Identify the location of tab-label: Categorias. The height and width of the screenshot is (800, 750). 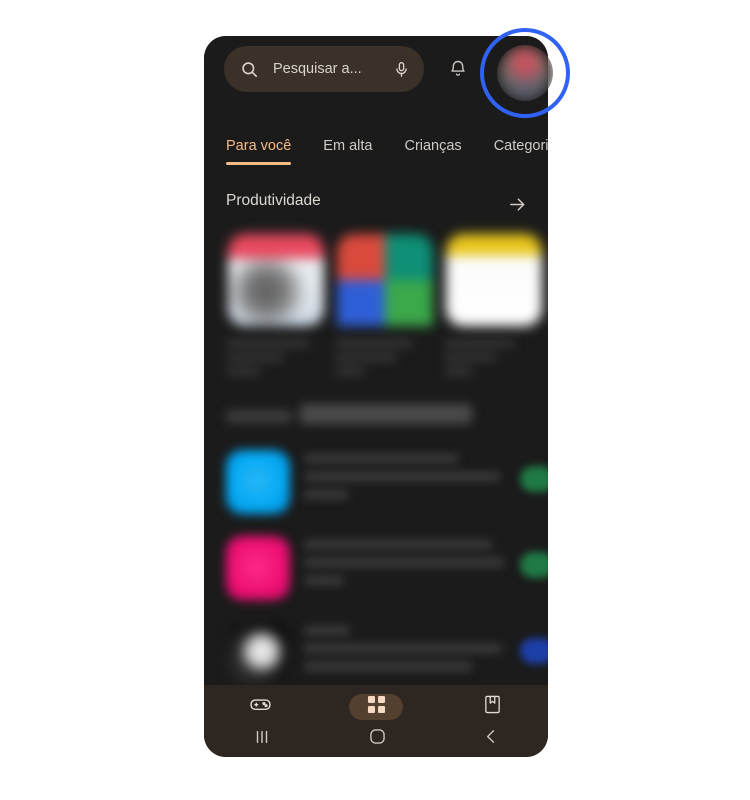
(520, 146).